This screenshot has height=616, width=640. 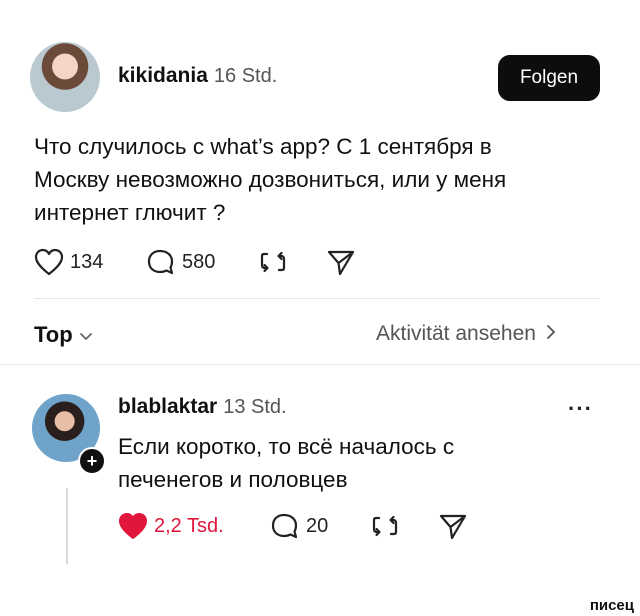 What do you see at coordinates (456, 333) in the screenshot?
I see `activity-label: Aktivität ansehen` at bounding box center [456, 333].